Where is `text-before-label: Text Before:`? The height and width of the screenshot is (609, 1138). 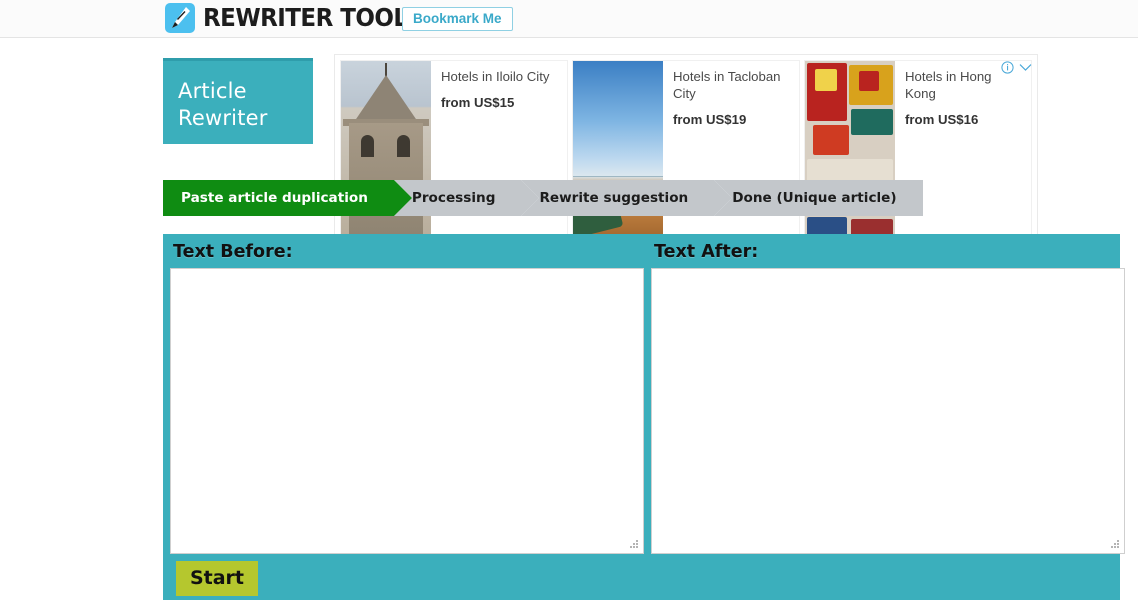 text-before-label: Text Before: is located at coordinates (233, 252).